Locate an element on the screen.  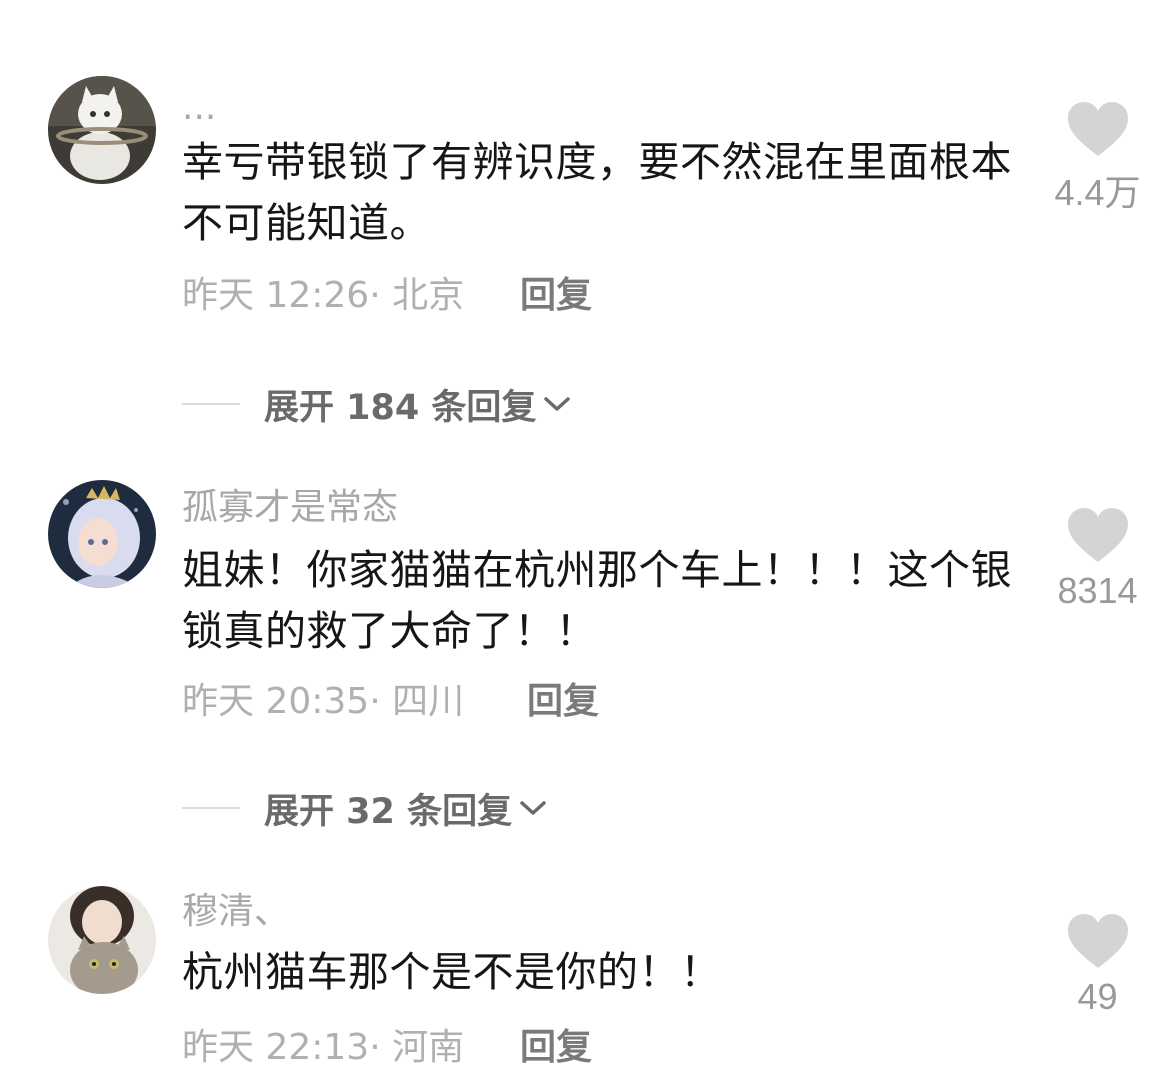
expand-replies-button: 展开 32 条回复 is located at coordinates (365, 810).